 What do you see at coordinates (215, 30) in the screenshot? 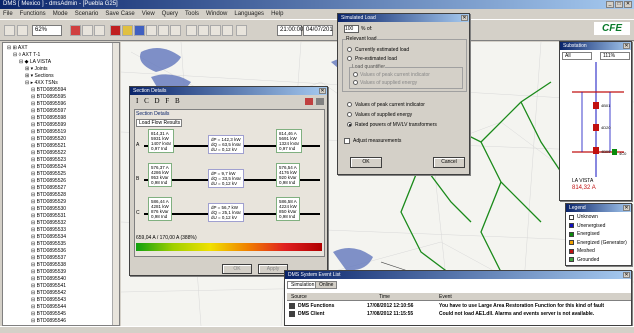
I see `table-icon` at bounding box center [215, 30].